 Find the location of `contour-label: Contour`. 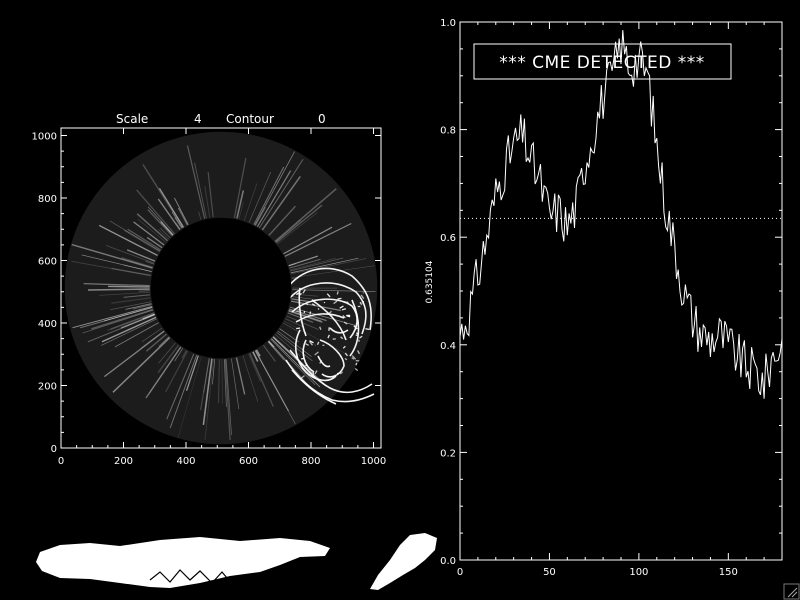

contour-label: Contour is located at coordinates (250, 119).